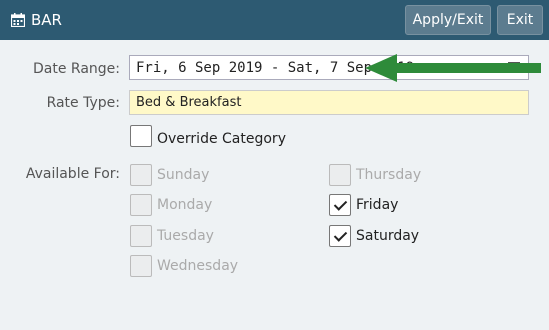 This screenshot has width=549, height=330. Describe the element at coordinates (141, 266) in the screenshot. I see `wednesday-checkbox` at that location.